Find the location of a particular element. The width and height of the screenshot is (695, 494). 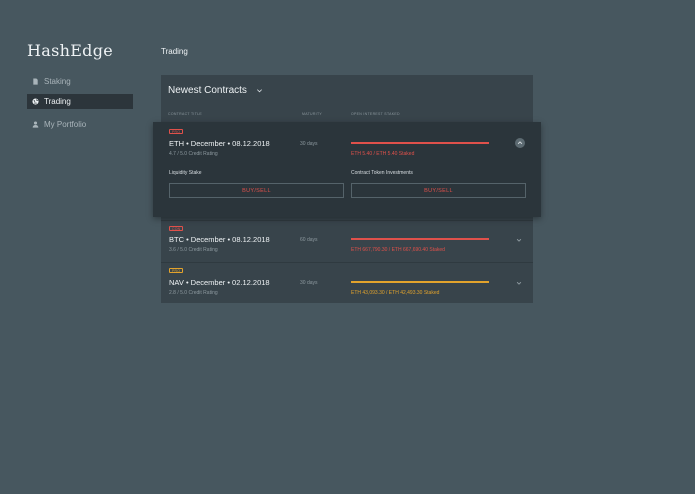

globe-icon is located at coordinates (35, 101).